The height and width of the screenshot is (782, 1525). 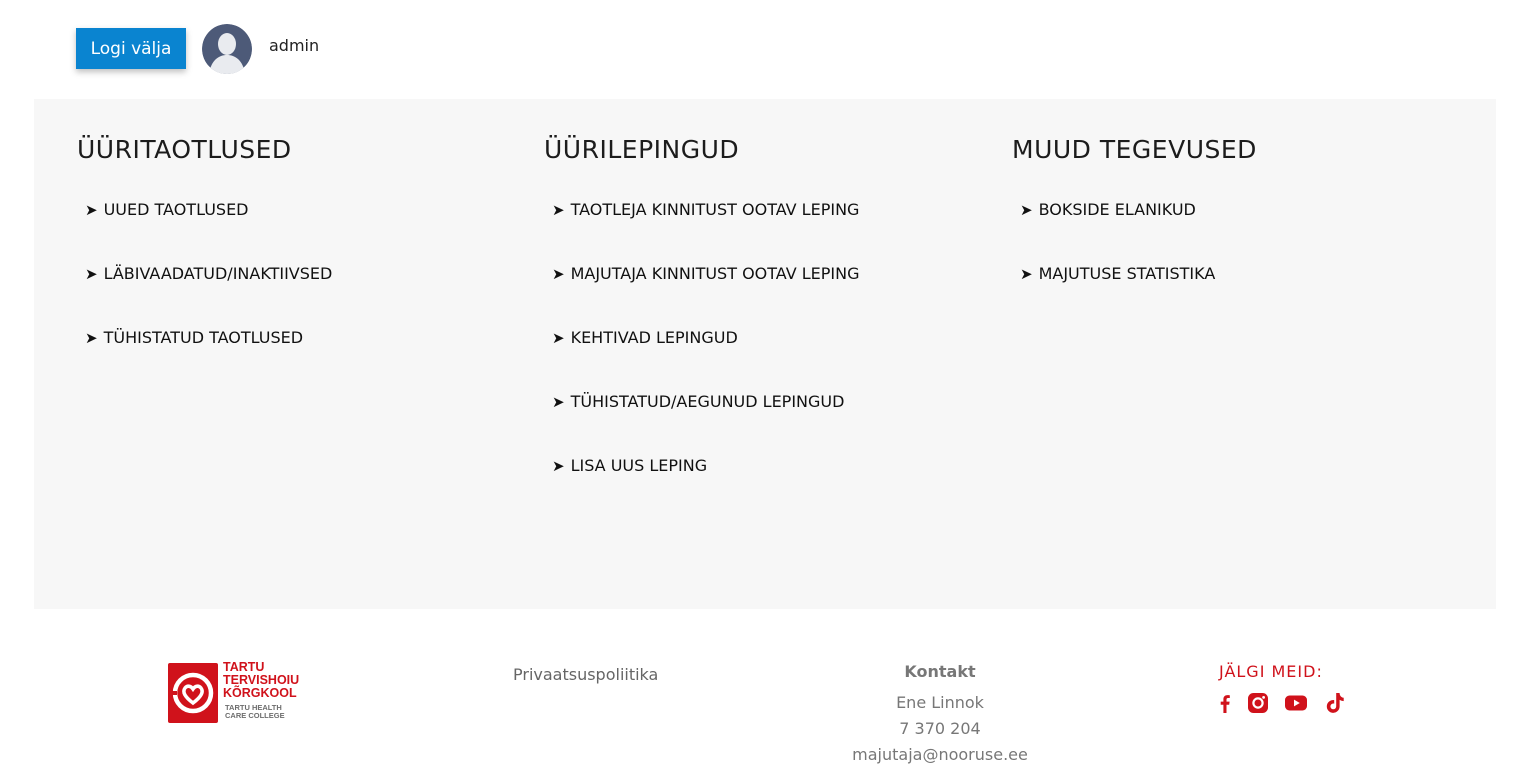 What do you see at coordinates (762, 419) in the screenshot?
I see `menu-item: ➤ TÜHISTATUD/AEGUNUD LEPINGUD` at bounding box center [762, 419].